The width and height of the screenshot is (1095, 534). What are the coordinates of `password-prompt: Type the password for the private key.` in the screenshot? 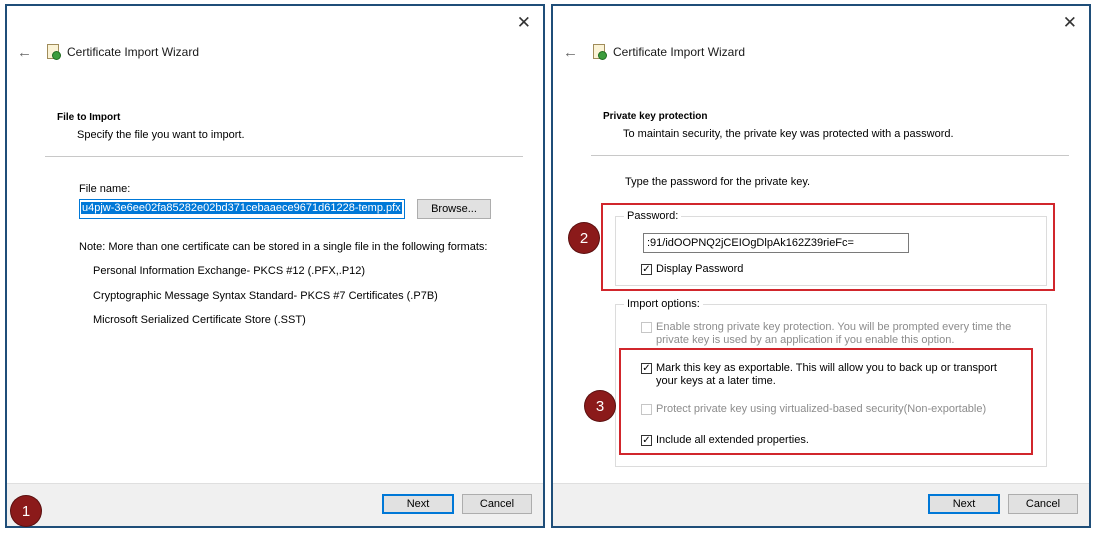 It's located at (718, 182).